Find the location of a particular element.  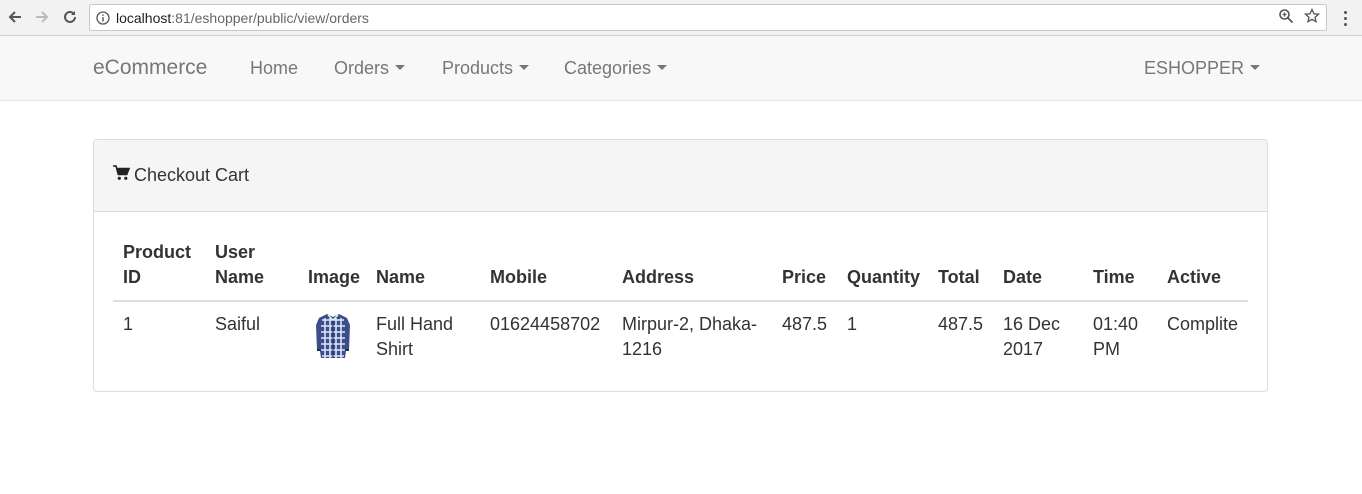

cell-address: Mirpur-2, Dhaka- 1216 is located at coordinates (689, 337).